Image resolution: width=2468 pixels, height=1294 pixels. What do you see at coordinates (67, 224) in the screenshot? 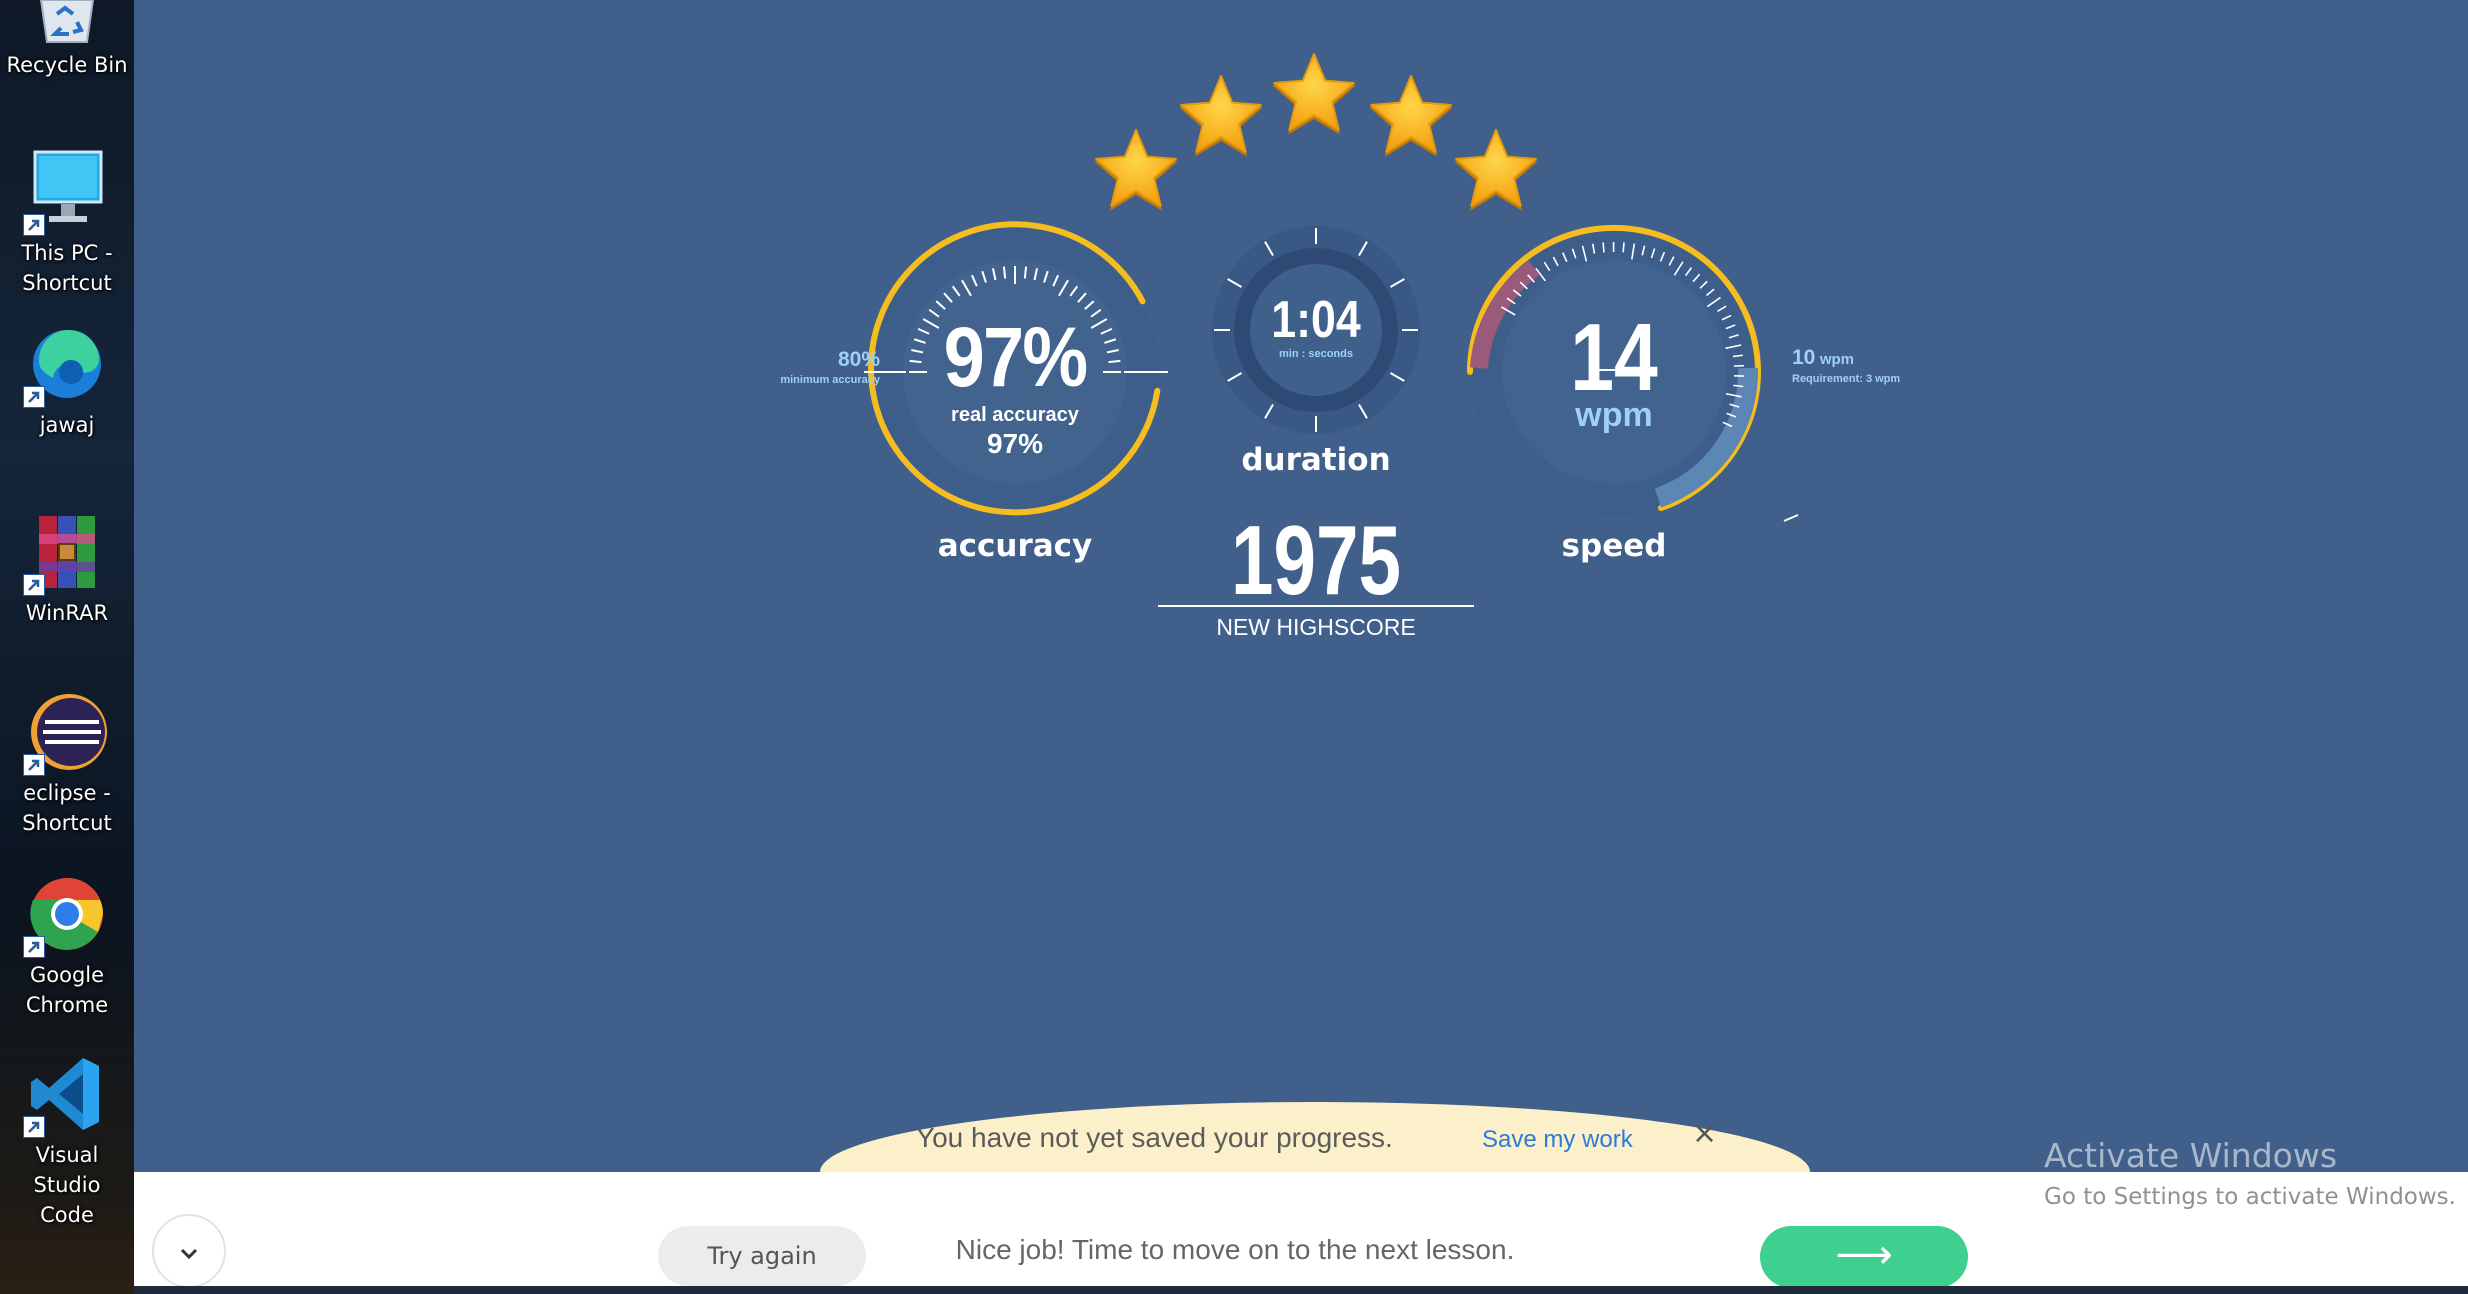
I see `desktop-icon-this-pc: This PC - Shortcut` at bounding box center [67, 224].